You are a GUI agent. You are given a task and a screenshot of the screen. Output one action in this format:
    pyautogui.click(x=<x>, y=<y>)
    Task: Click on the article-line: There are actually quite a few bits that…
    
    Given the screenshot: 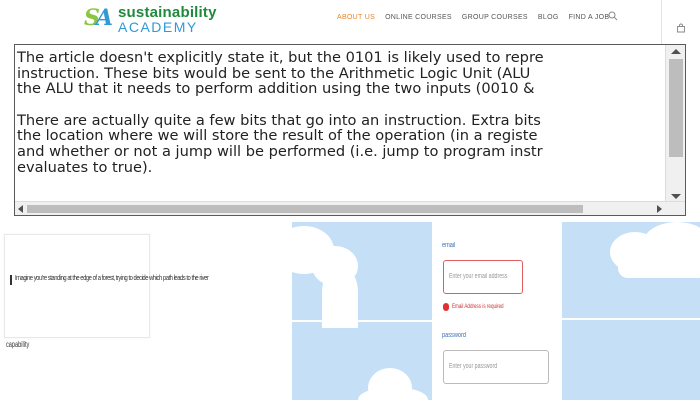 What is the action you would take?
    pyautogui.click(x=279, y=120)
    